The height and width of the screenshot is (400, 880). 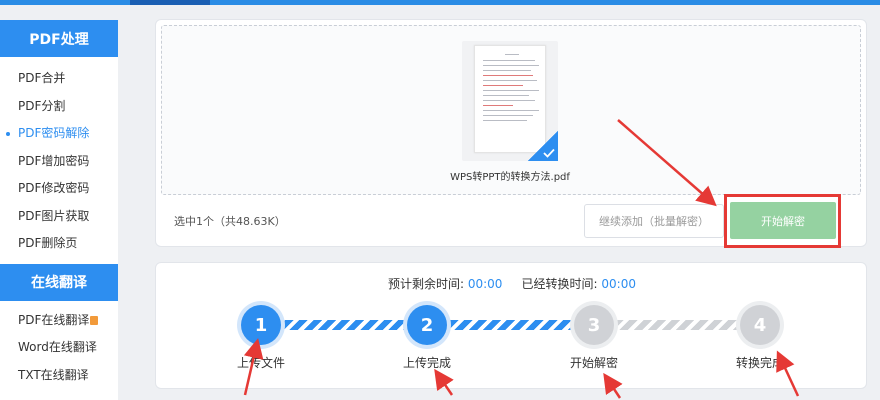 What do you see at coordinates (170, 2) in the screenshot?
I see `top-bar-active-tab` at bounding box center [170, 2].